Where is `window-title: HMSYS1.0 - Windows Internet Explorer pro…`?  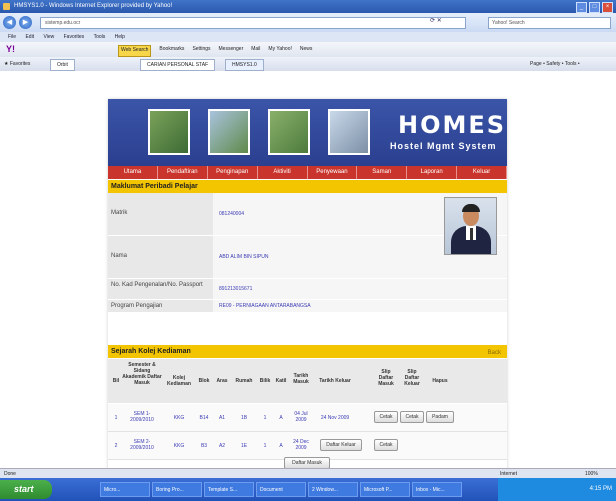 window-title: HMSYS1.0 - Windows Internet Explorer pro… is located at coordinates (93, 6).